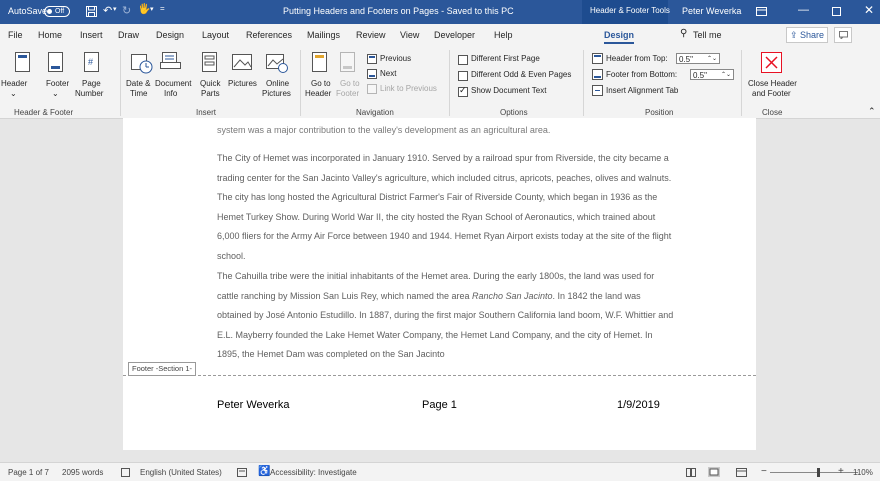 The image size is (880, 481). Describe the element at coordinates (243, 63) in the screenshot. I see `pictures-icon` at that location.